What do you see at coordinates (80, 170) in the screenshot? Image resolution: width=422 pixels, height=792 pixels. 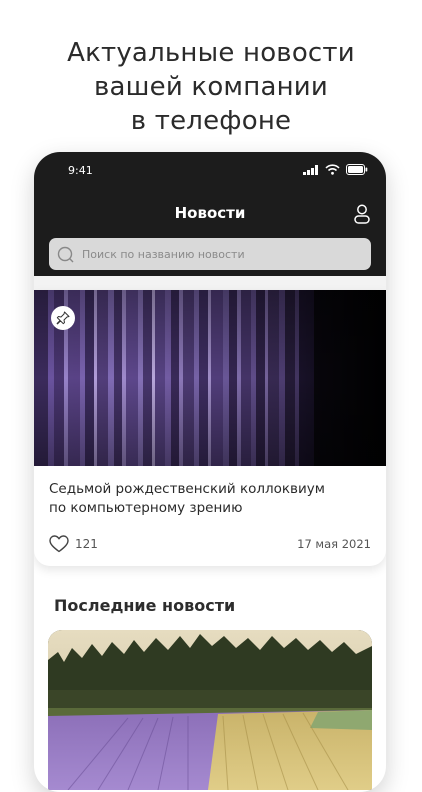 I see `status-time: 9:41` at bounding box center [80, 170].